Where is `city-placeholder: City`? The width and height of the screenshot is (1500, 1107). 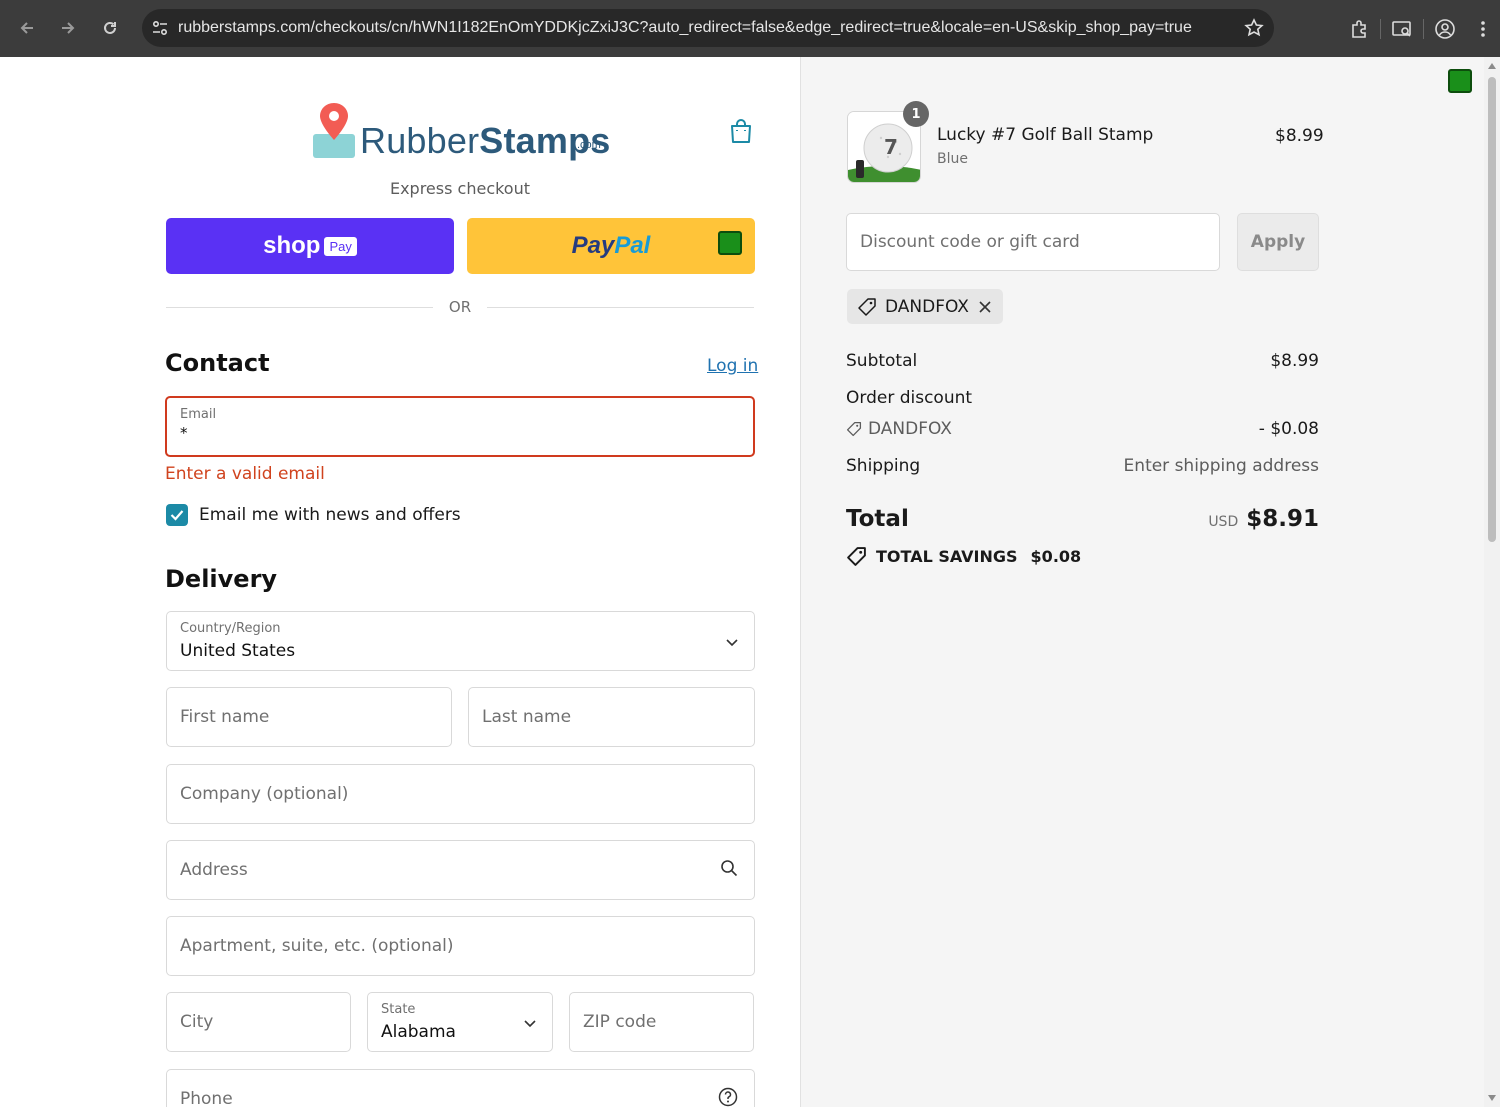
city-placeholder: City is located at coordinates (197, 1022).